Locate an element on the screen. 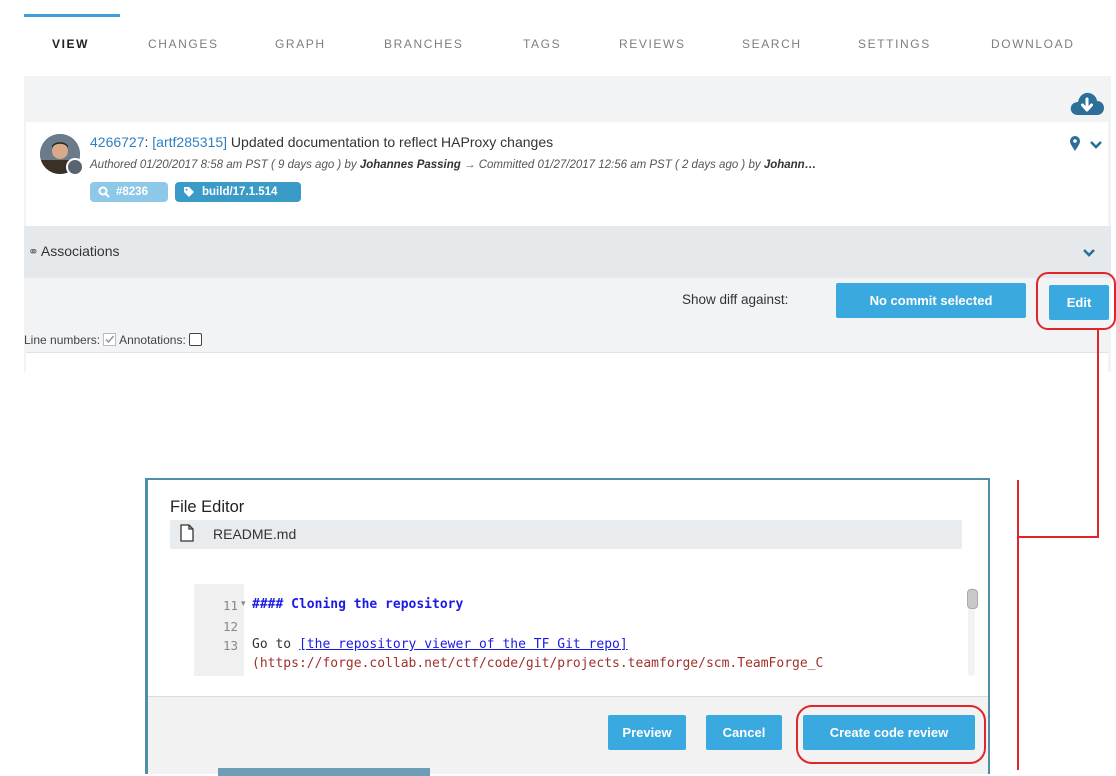 The width and height of the screenshot is (1116, 776). show-diff-label: Show diff against: is located at coordinates (735, 299).